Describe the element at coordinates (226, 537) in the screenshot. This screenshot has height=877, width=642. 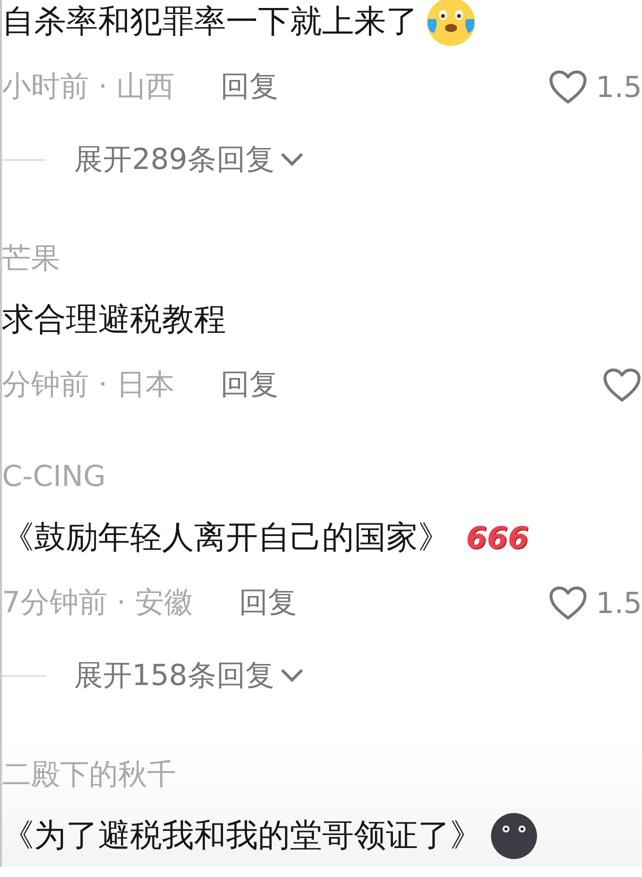
I see `comment-text: 《鼓励年轻人离开自己的国家》` at that location.